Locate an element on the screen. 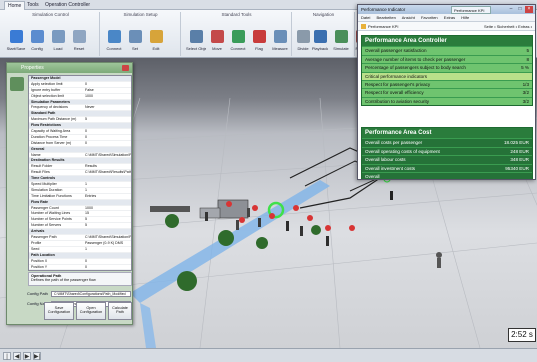 This screenshot has width=537, height=362. kpi-name: Overall is located at coordinates (372, 176).